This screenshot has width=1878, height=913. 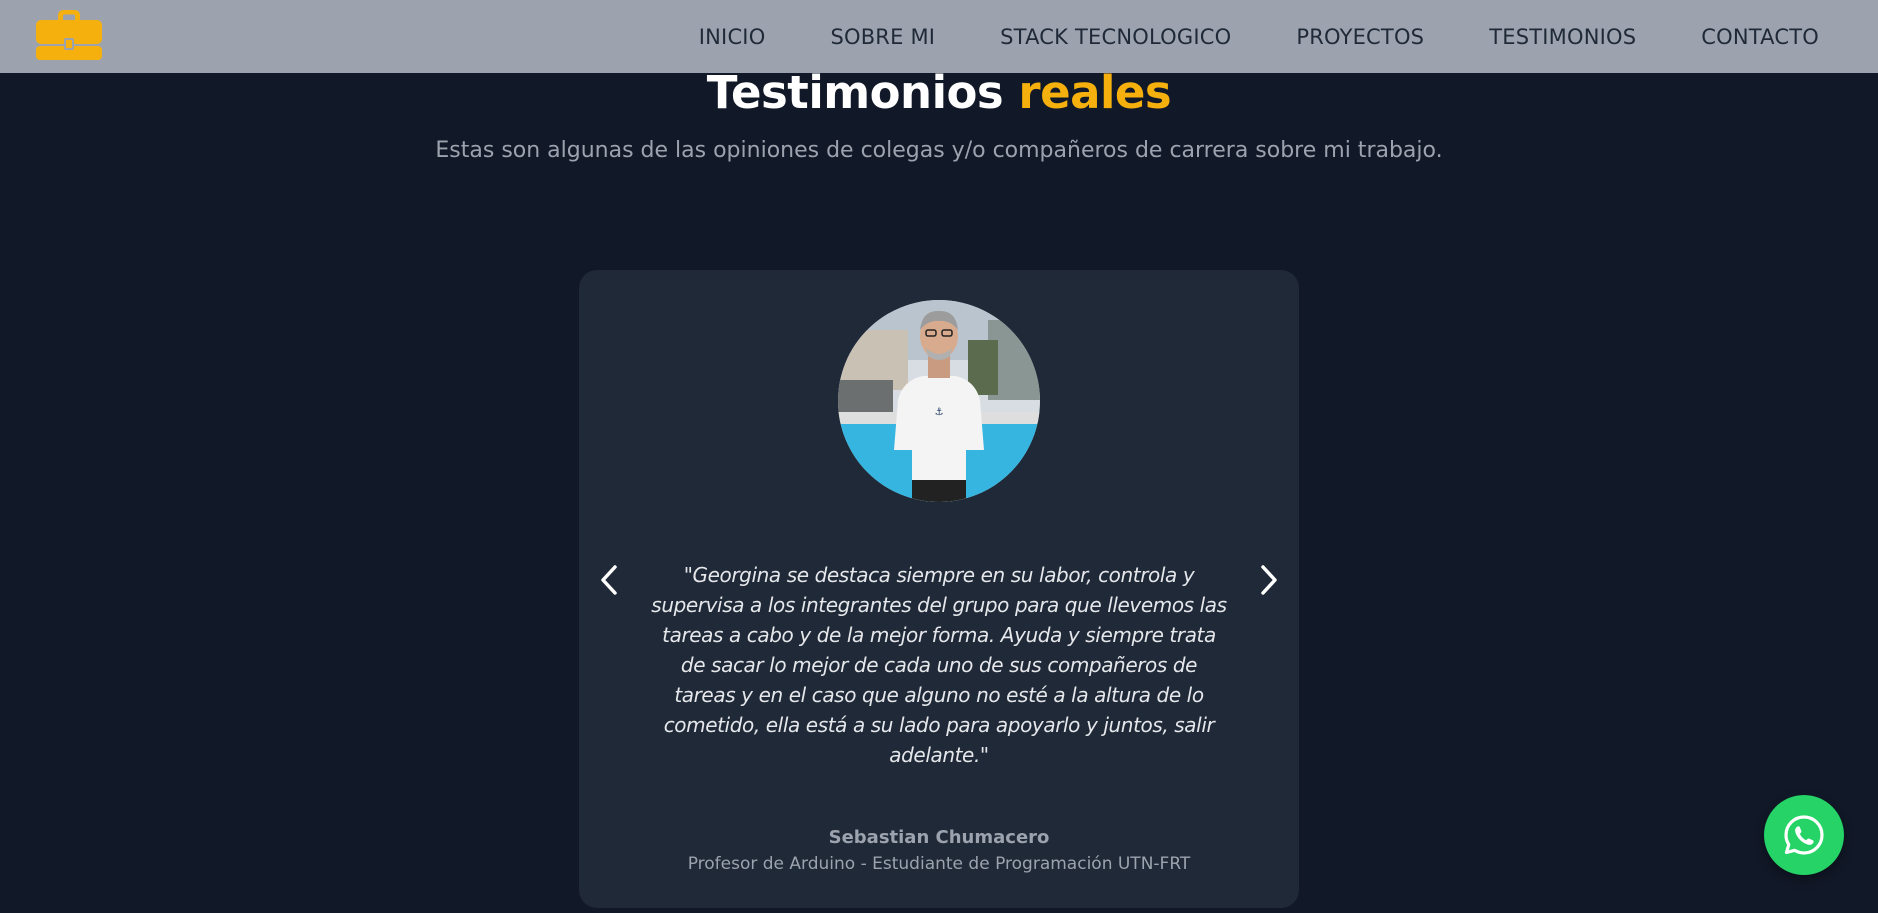 I want to click on whatsapp-icon, so click(x=1804, y=835).